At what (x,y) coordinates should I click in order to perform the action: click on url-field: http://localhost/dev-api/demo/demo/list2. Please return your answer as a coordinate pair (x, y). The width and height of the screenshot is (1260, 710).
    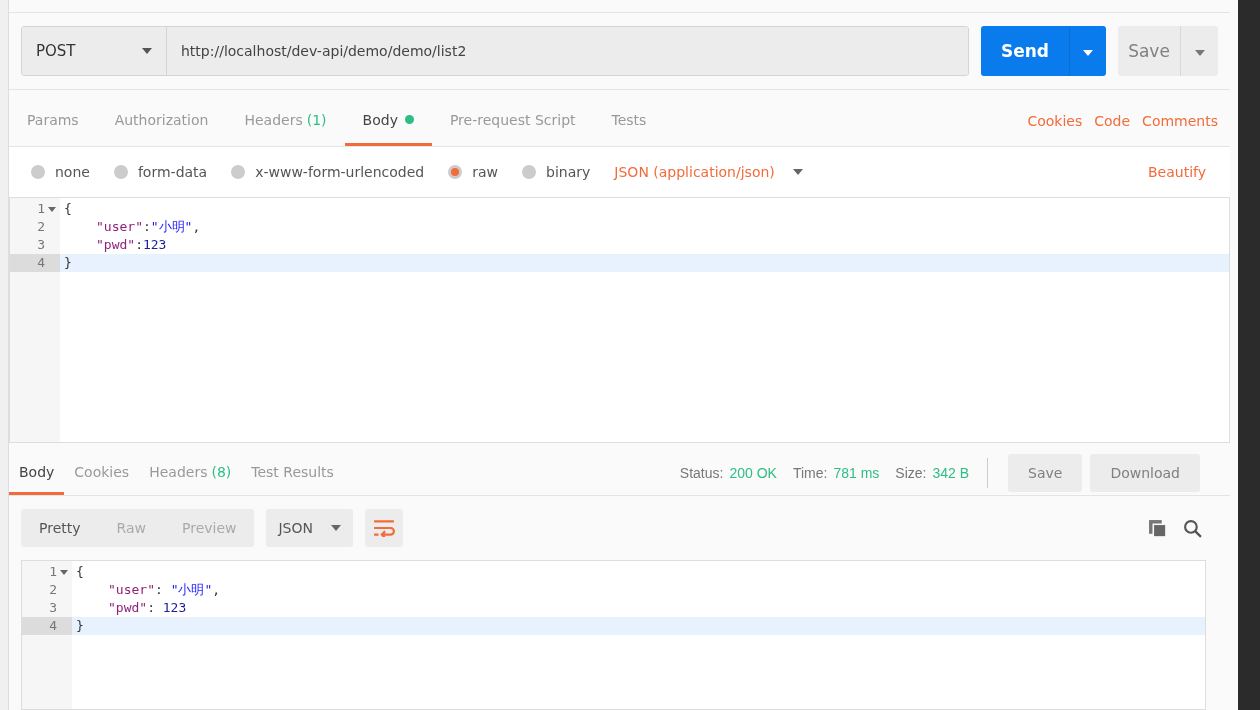
    Looking at the image, I should click on (567, 51).